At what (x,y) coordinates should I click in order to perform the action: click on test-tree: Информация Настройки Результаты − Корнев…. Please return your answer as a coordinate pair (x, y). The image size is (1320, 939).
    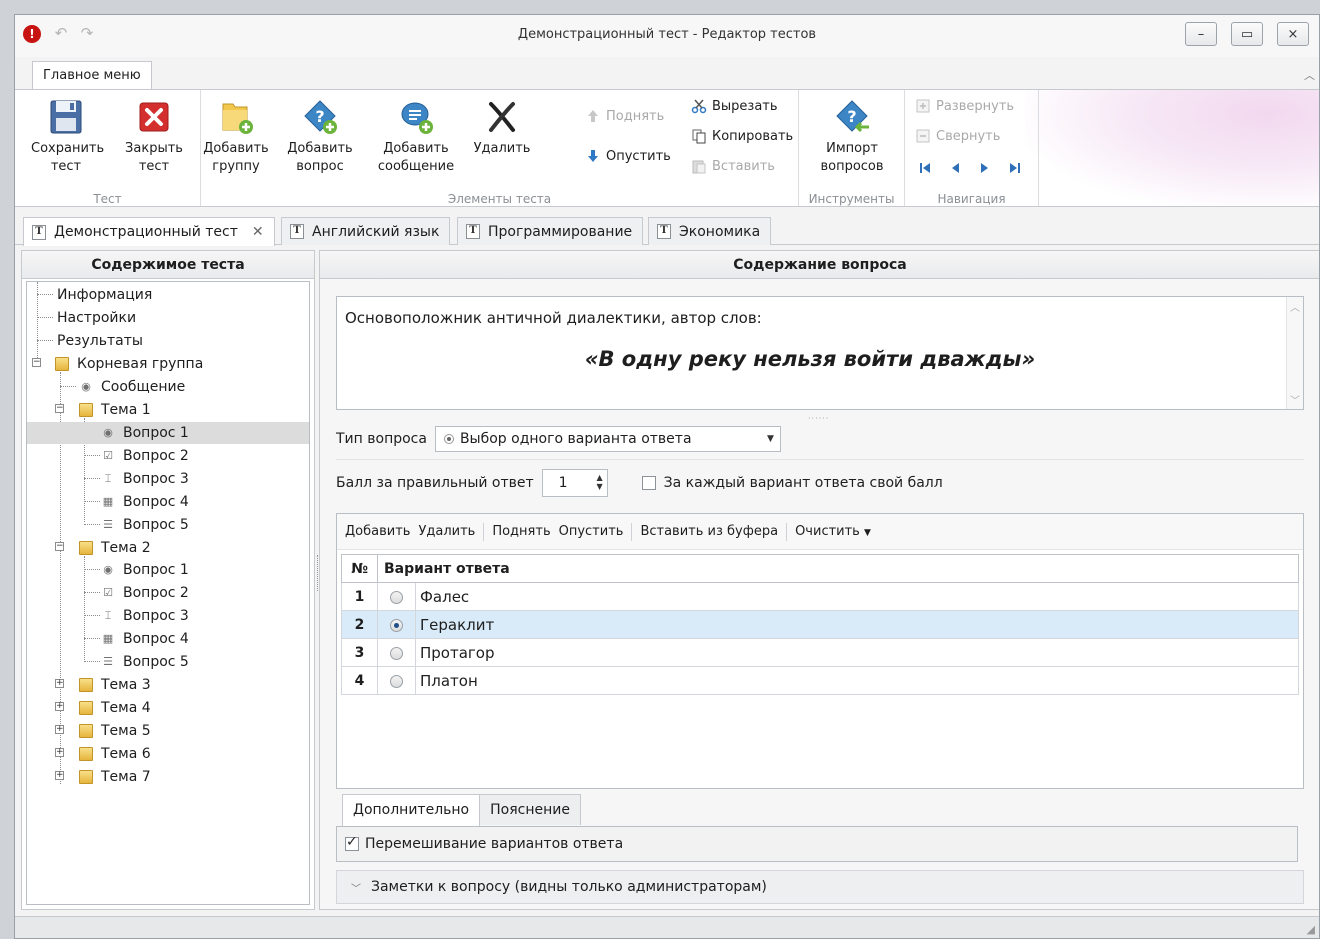
    Looking at the image, I should click on (168, 593).